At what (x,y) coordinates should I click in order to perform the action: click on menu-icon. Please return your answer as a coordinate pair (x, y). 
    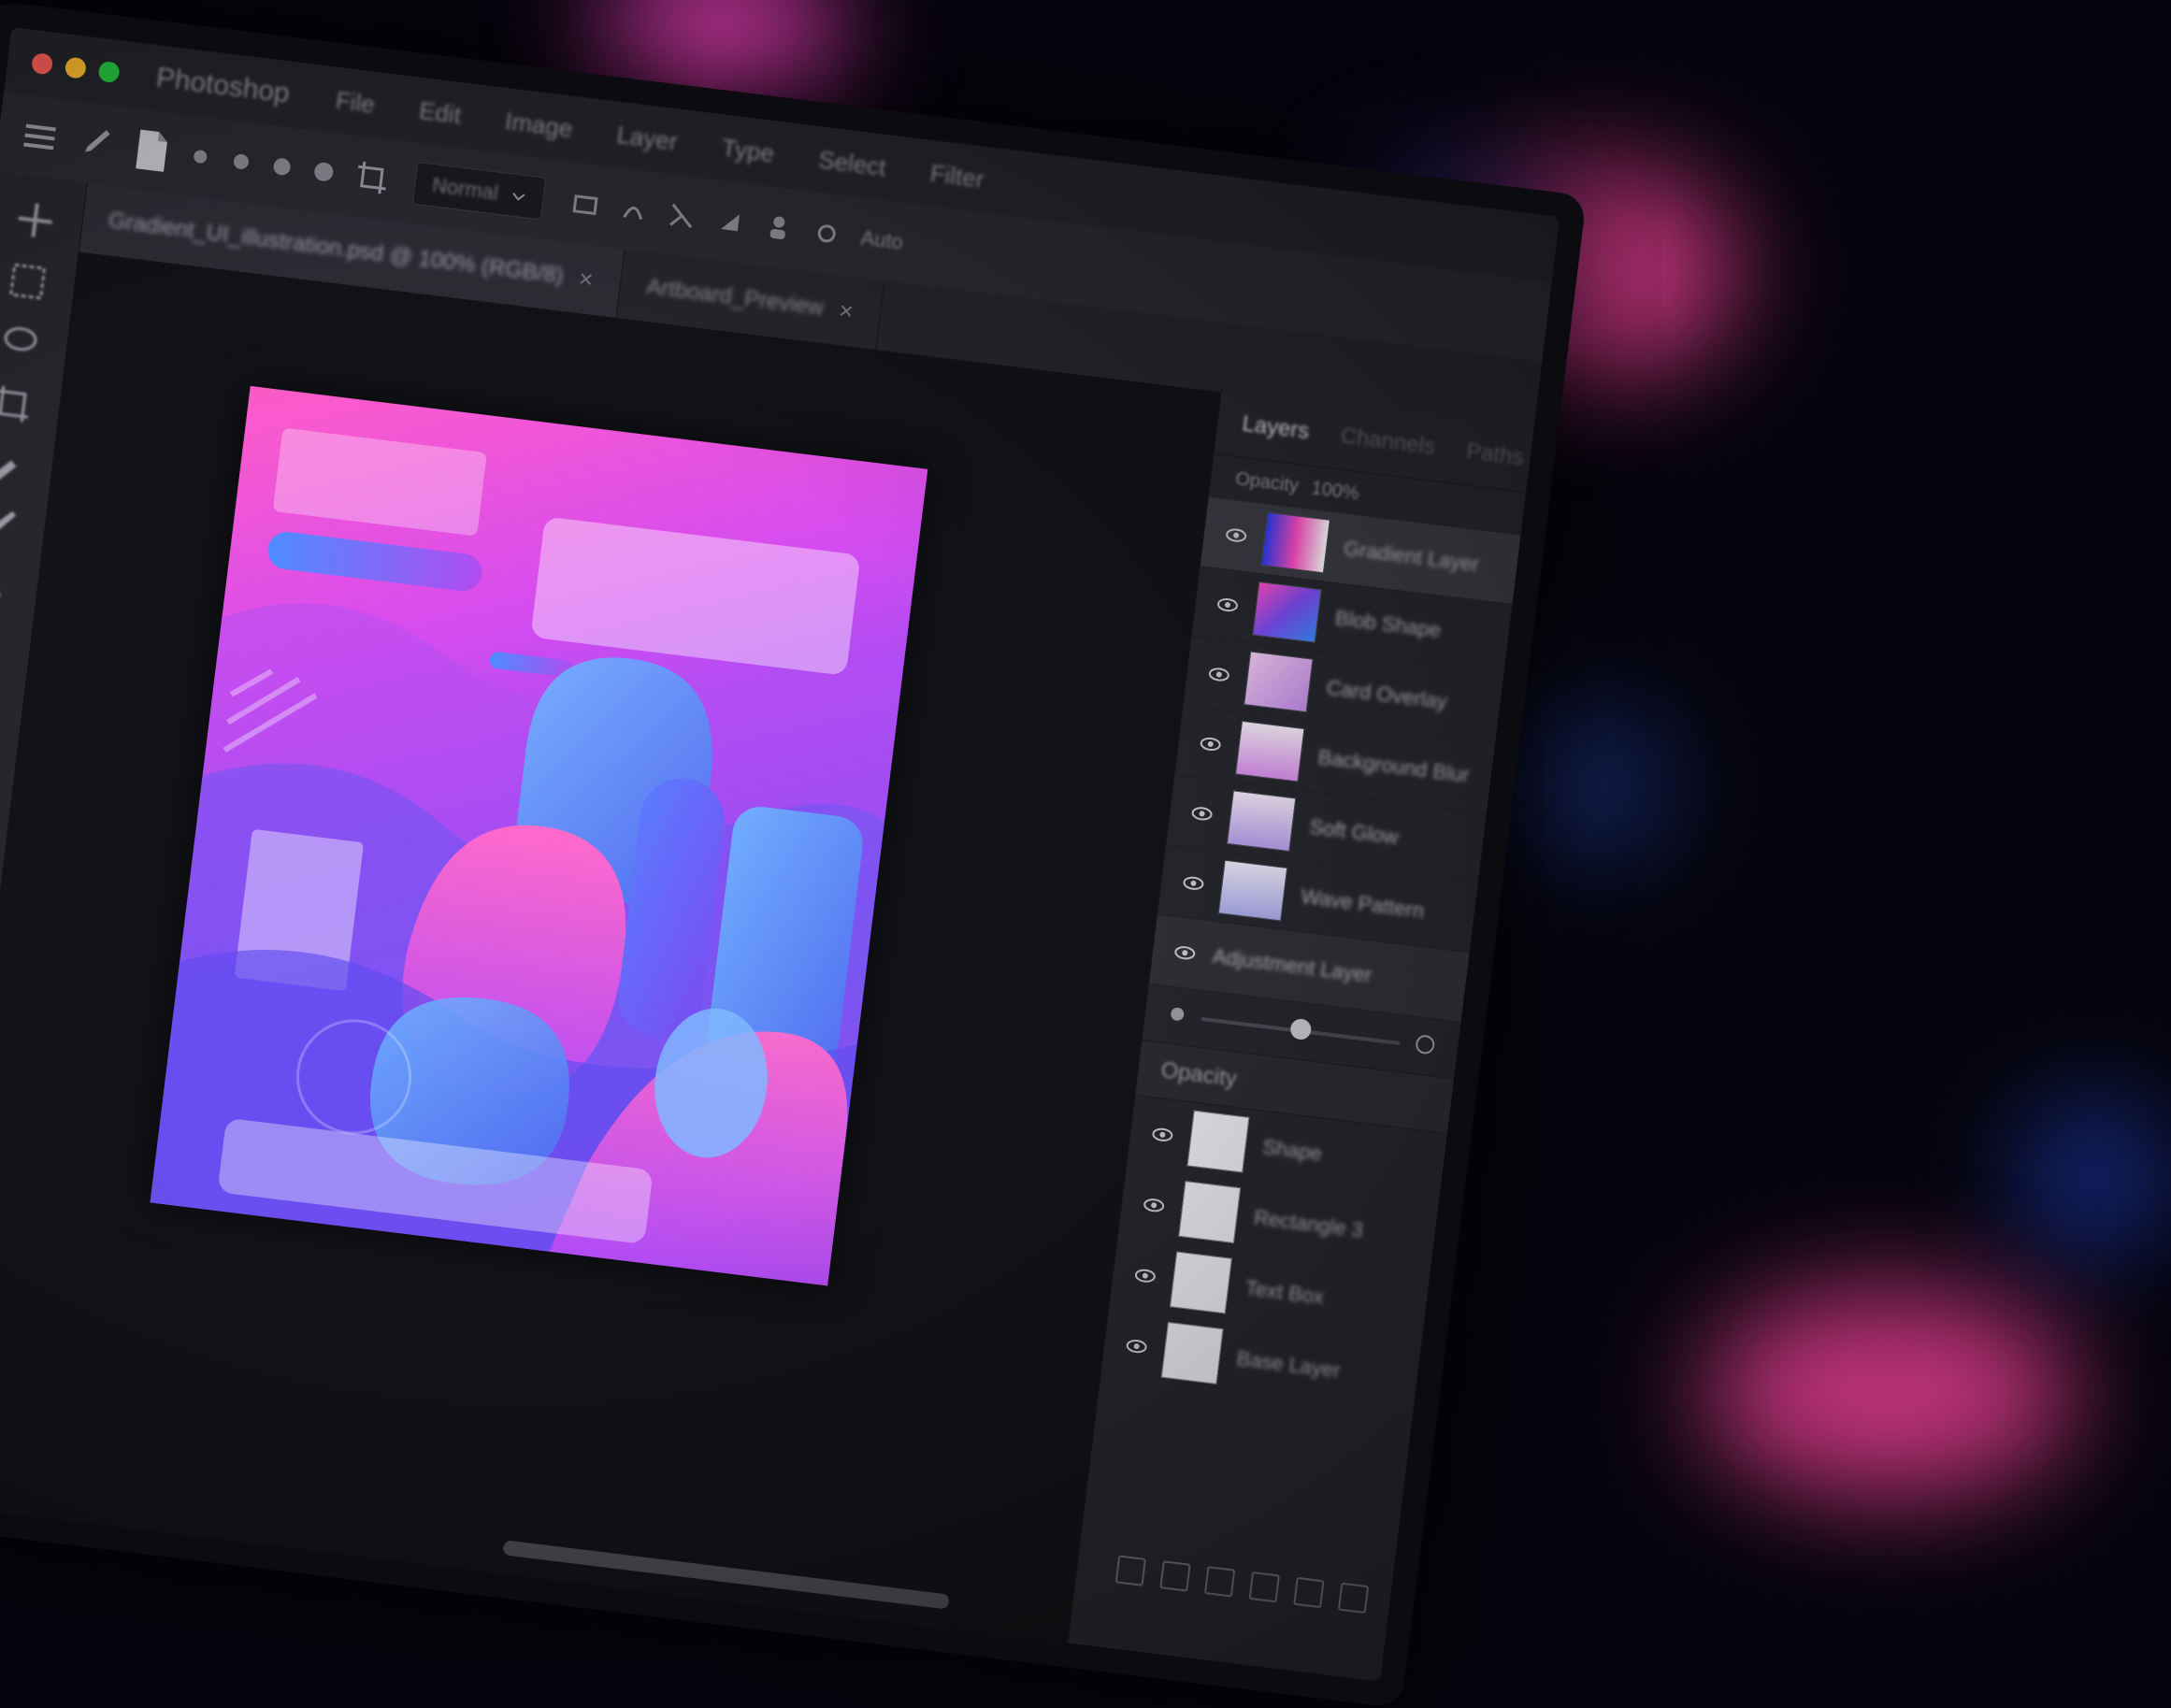
    Looking at the image, I should click on (39, 137).